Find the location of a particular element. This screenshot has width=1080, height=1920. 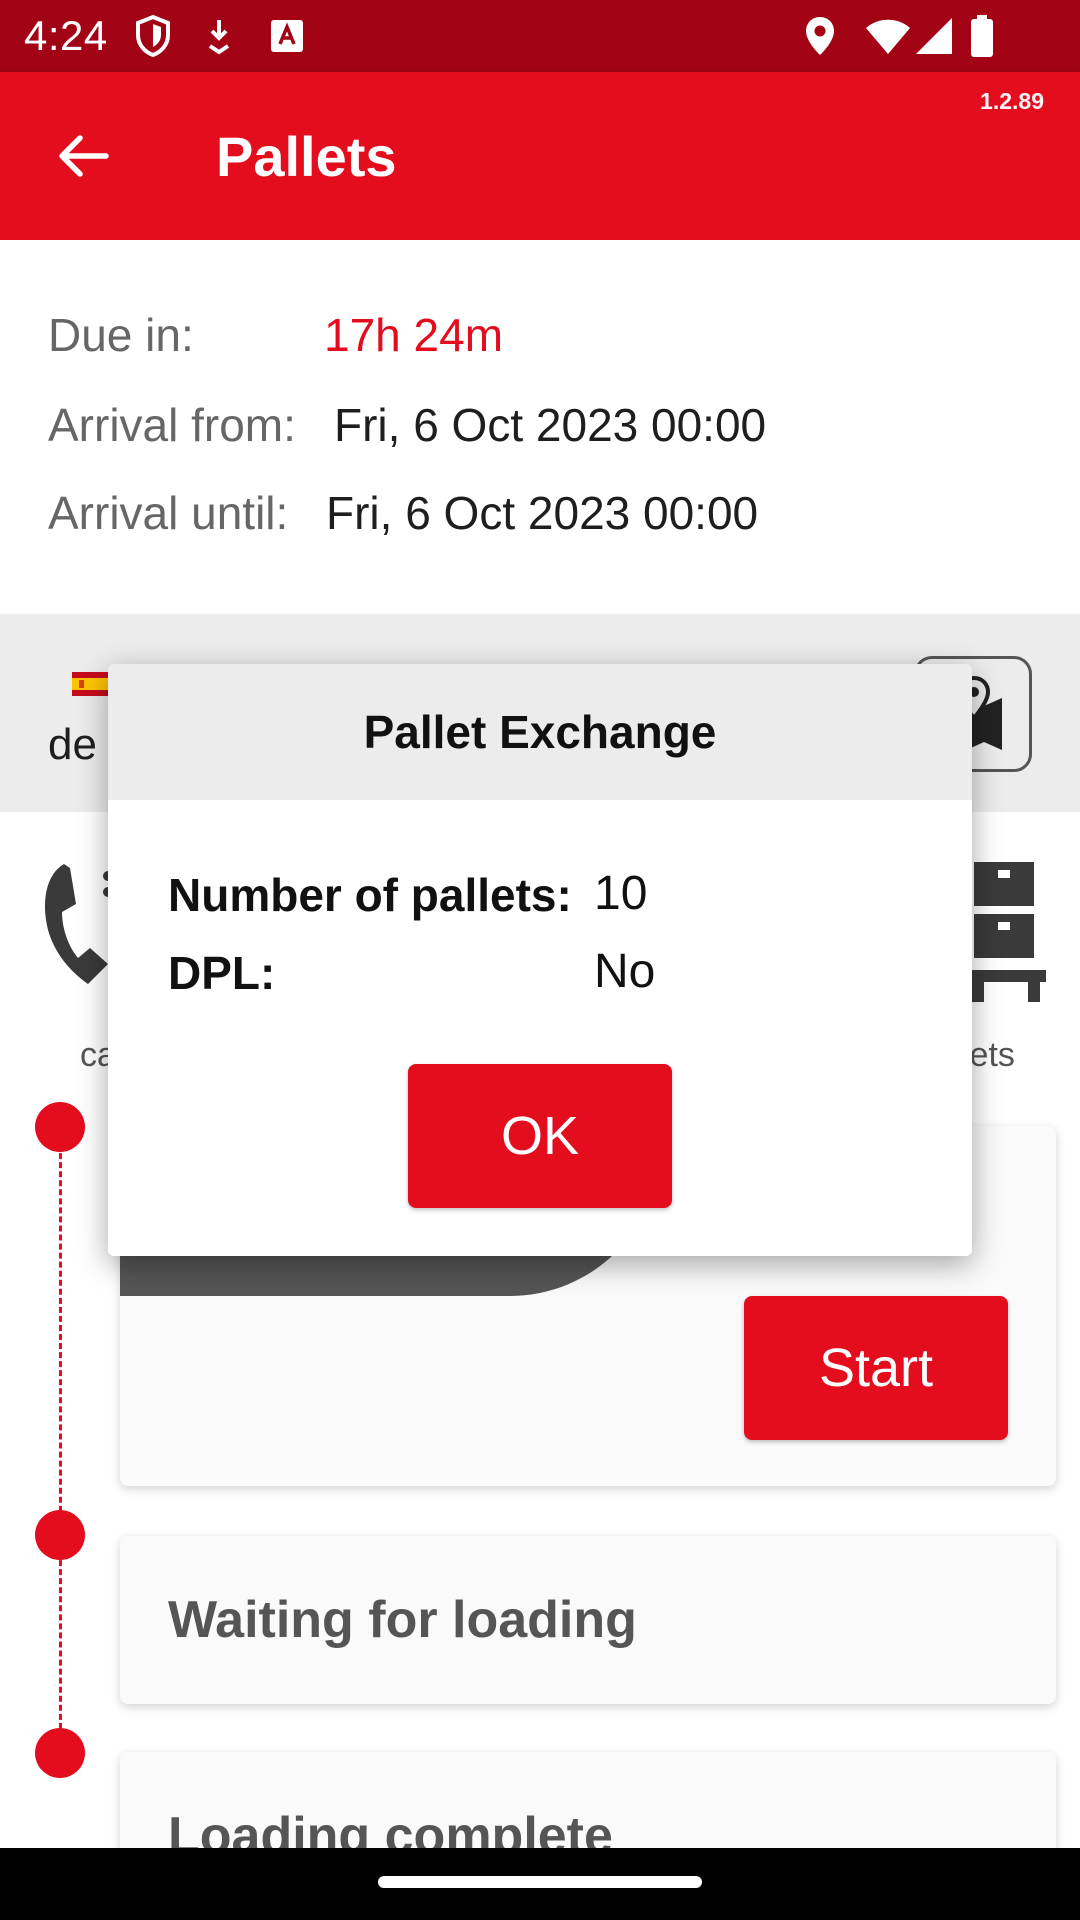

step-card-waiting: Waiting for loading is located at coordinates (588, 1620).